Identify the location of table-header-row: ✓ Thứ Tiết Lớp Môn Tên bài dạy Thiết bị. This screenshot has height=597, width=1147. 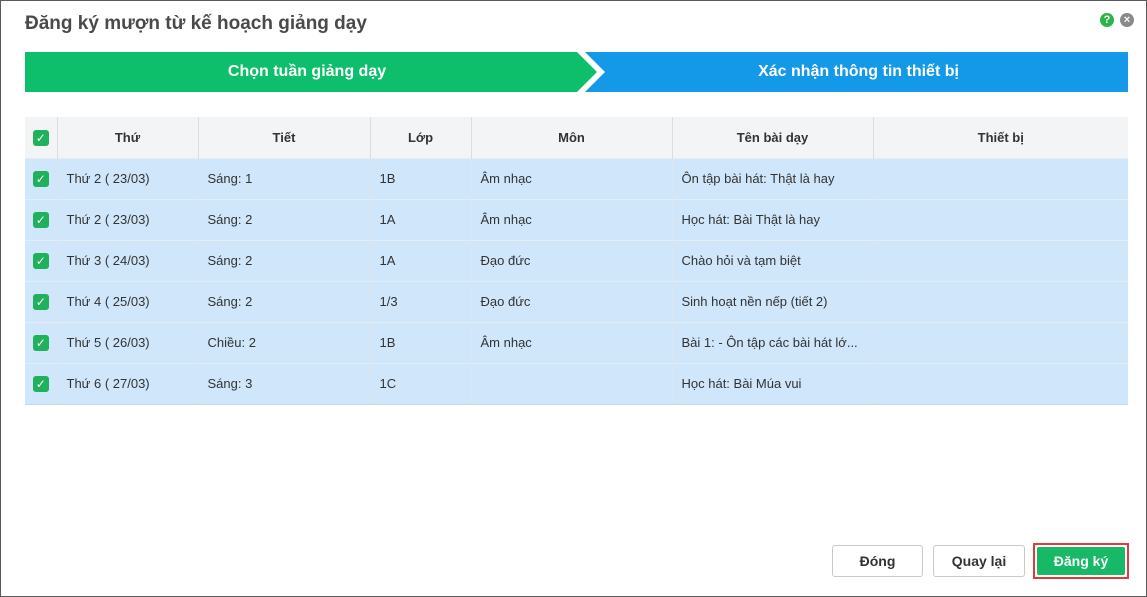
(576, 137).